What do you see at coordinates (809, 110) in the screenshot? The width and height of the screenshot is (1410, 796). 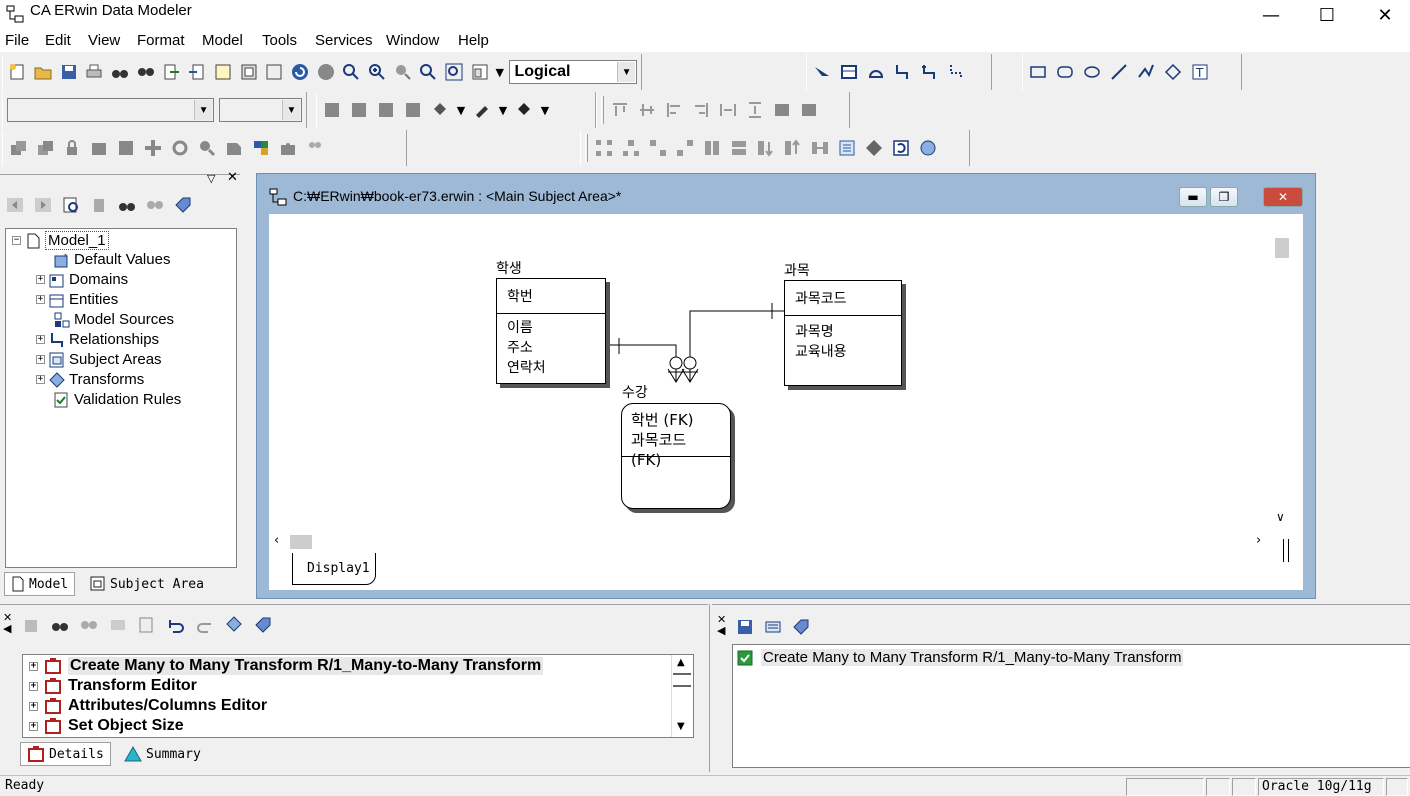 I see `same-width-icon` at bounding box center [809, 110].